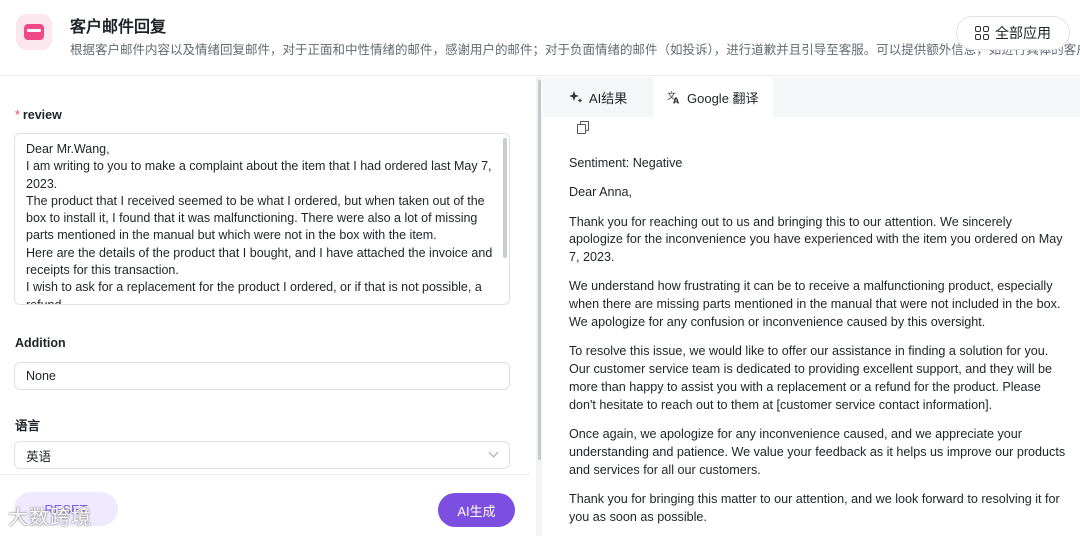 Image resolution: width=1080 pixels, height=538 pixels. I want to click on mail-app-icon, so click(34, 32).